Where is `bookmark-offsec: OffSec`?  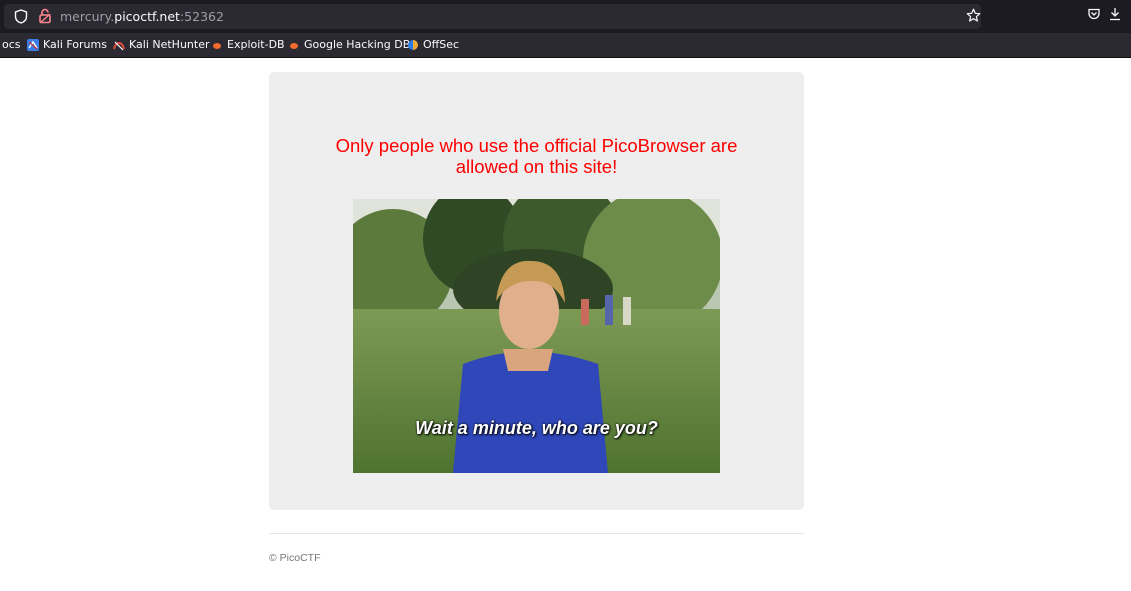 bookmark-offsec: OffSec is located at coordinates (433, 44).